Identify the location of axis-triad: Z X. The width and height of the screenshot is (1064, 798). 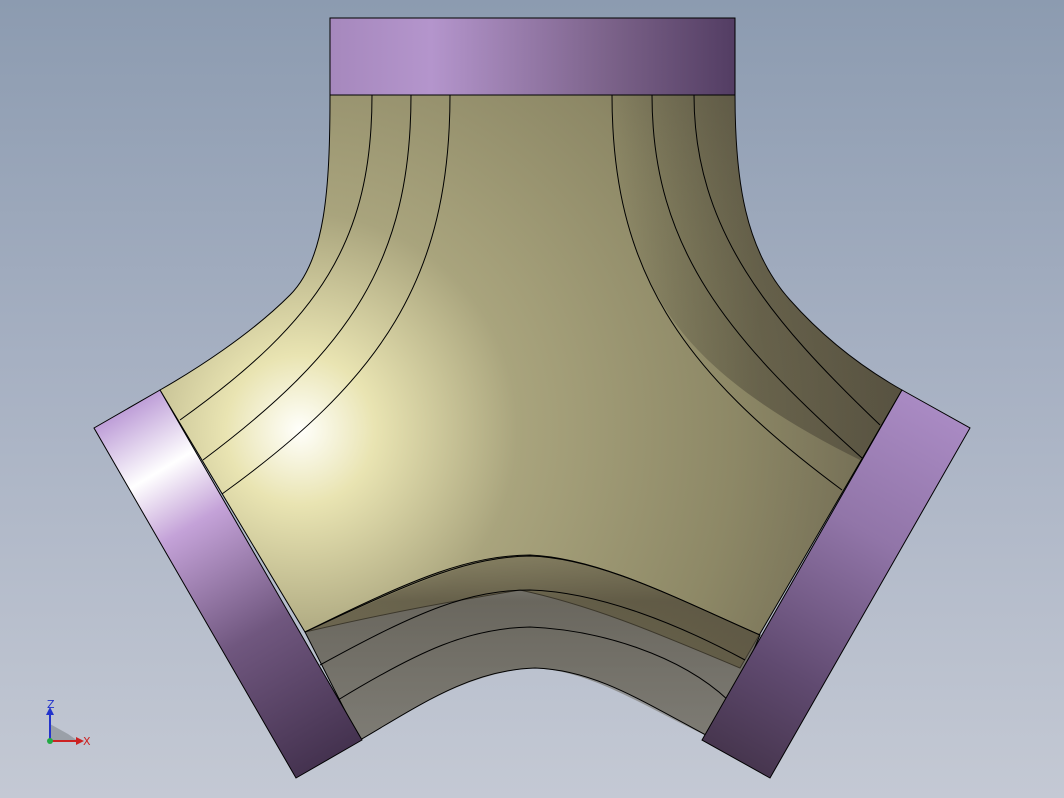
(70, 726).